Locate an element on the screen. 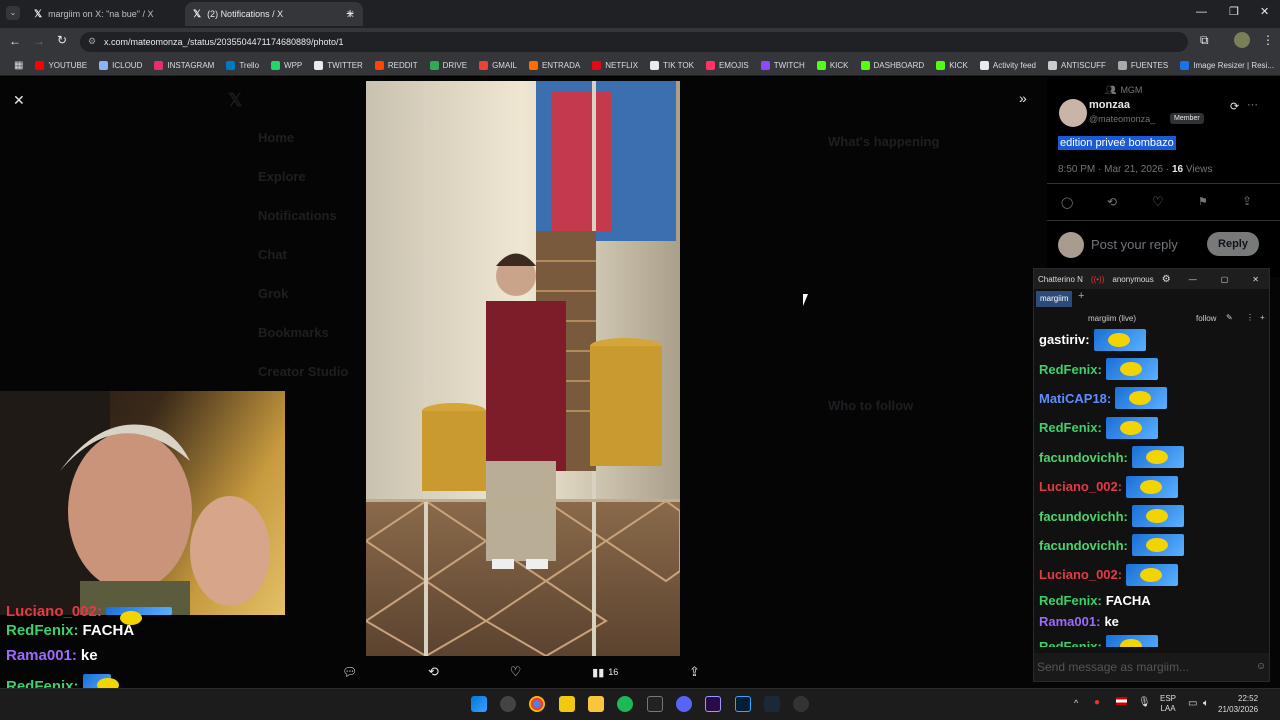  tab-search-button: ⌄ is located at coordinates (13, 13).